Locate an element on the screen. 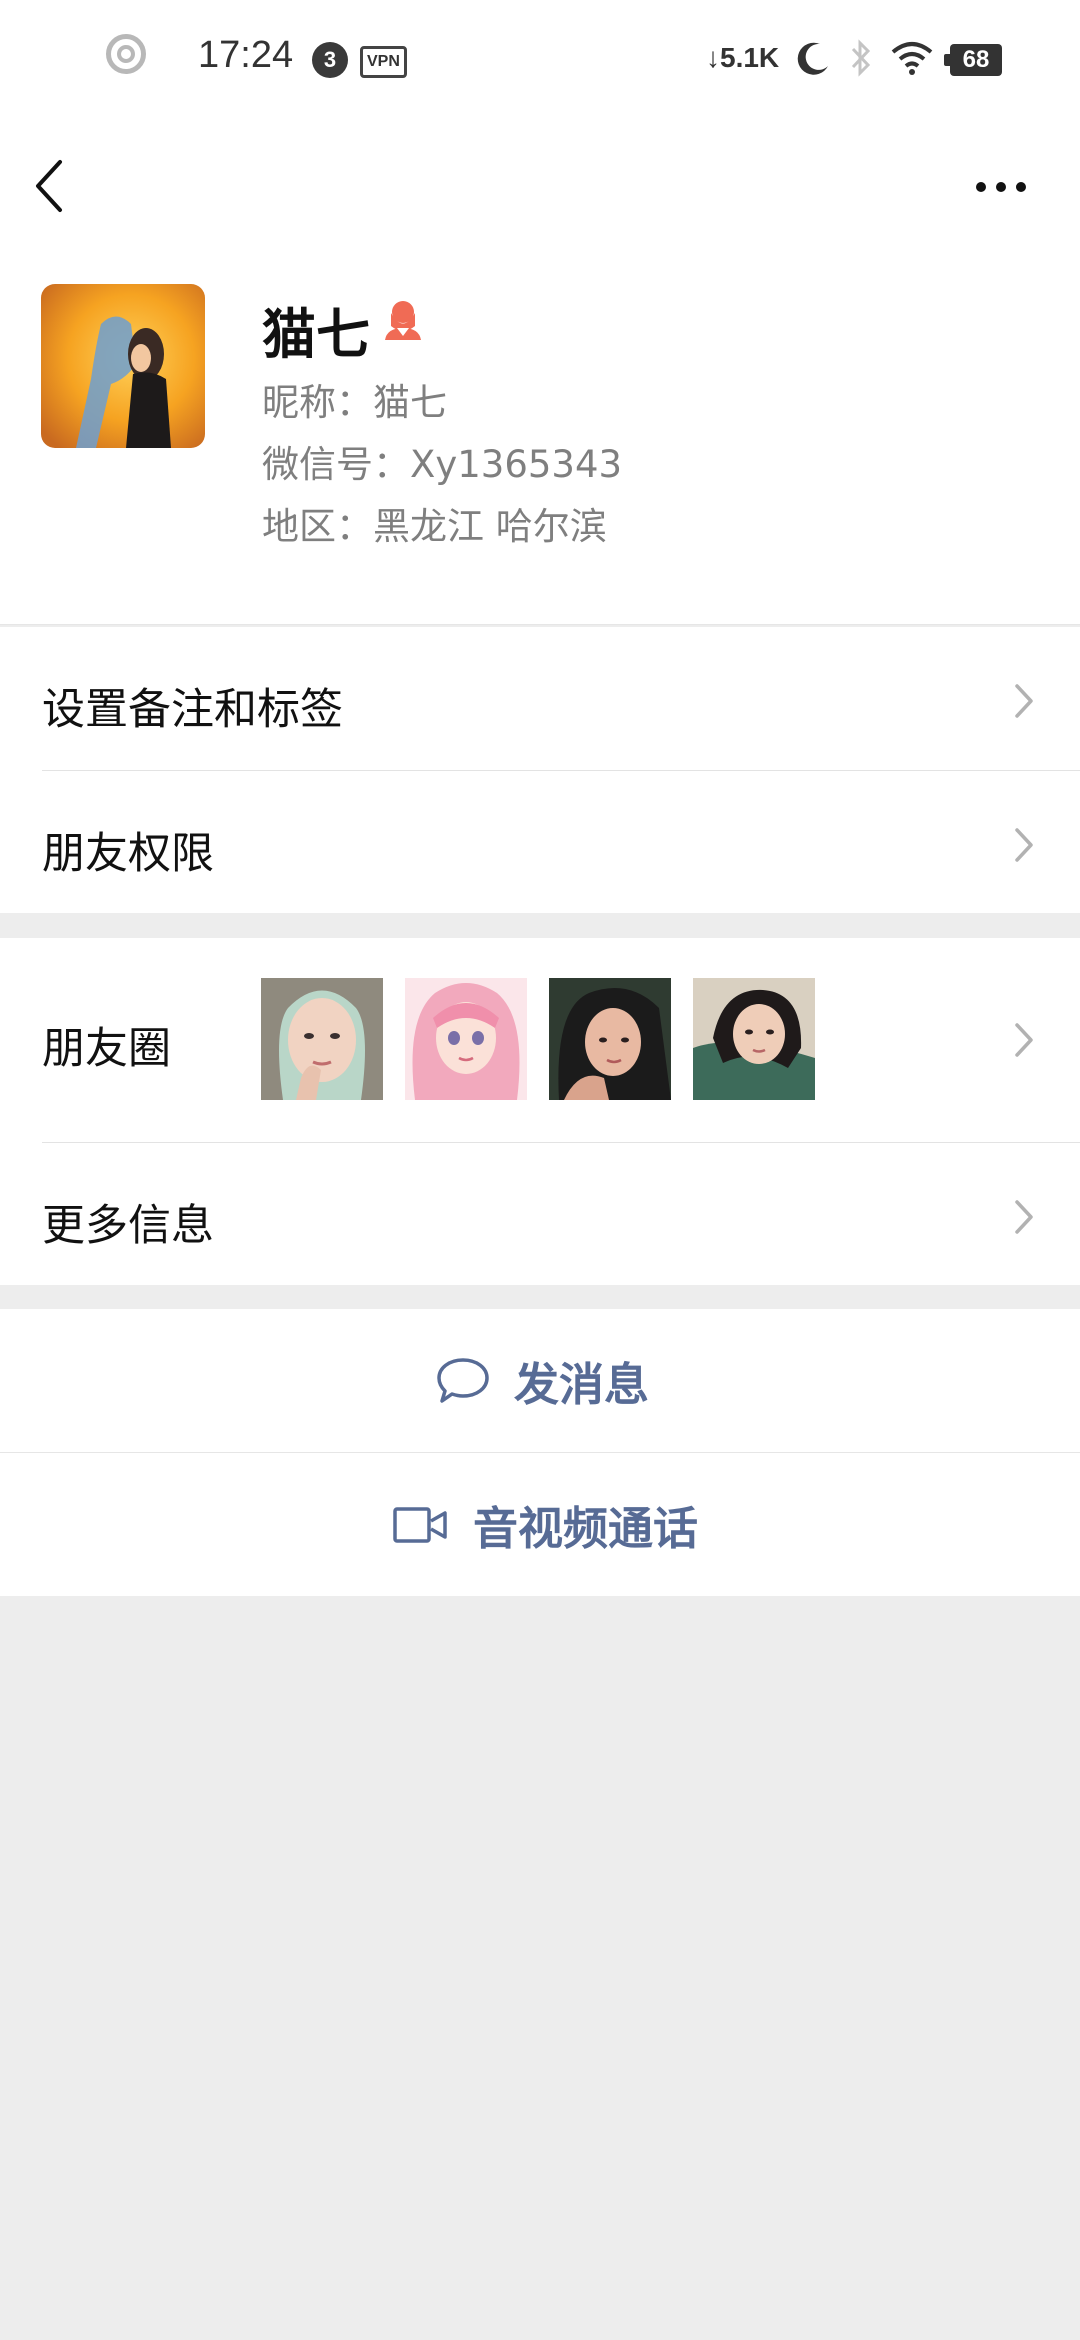 Image resolution: width=1080 pixels, height=2340 pixels. status-bar: 17:24 3 VPN ↓5.1K 68 is located at coordinates (540, 60).